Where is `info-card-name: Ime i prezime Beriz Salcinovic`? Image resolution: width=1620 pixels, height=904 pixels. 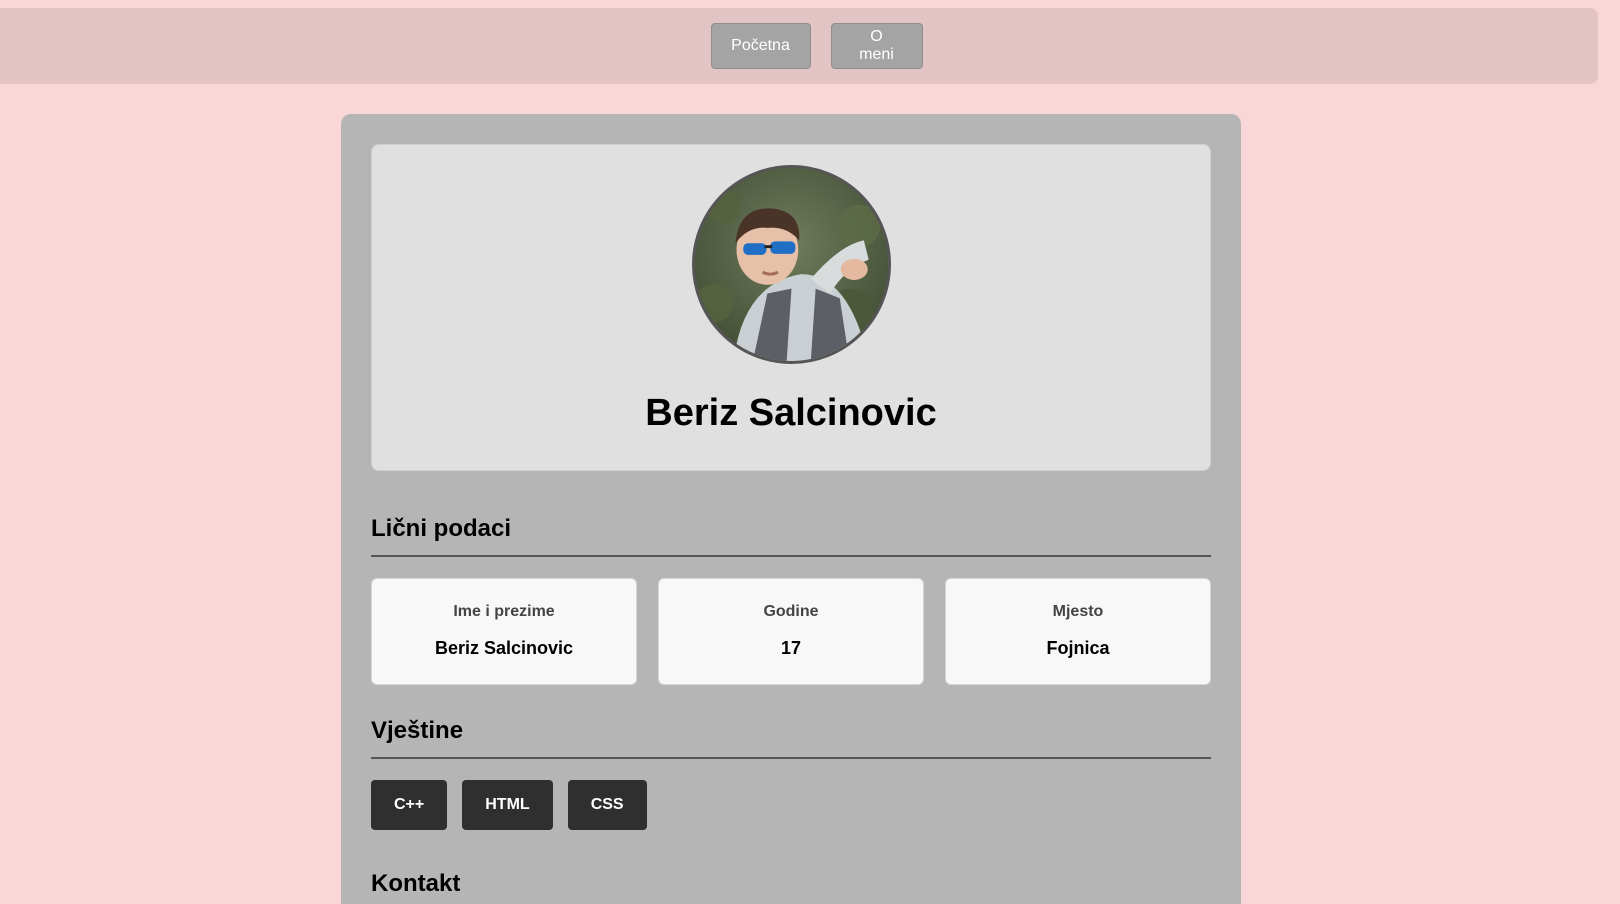
info-card-name: Ime i prezime Beriz Salcinovic is located at coordinates (504, 631).